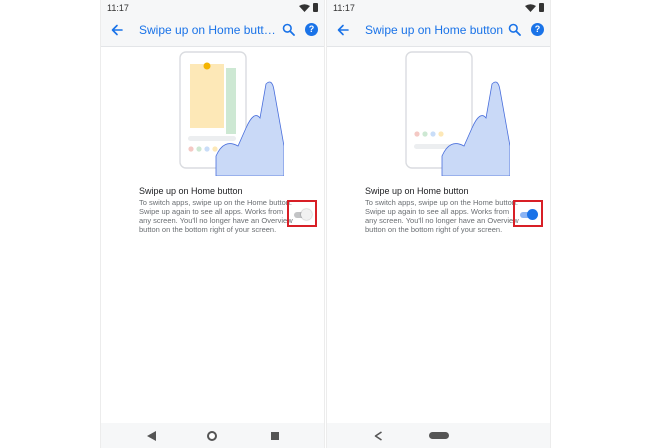  I want to click on gesture-illustration-home, so click(457, 113).